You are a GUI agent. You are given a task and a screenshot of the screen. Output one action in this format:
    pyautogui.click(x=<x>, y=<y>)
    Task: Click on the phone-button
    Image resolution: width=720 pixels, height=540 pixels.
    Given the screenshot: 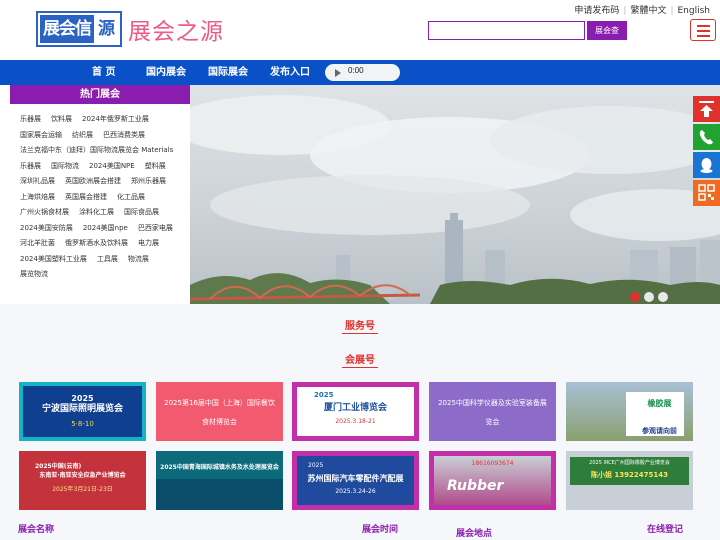 What is the action you would take?
    pyautogui.click(x=706, y=137)
    